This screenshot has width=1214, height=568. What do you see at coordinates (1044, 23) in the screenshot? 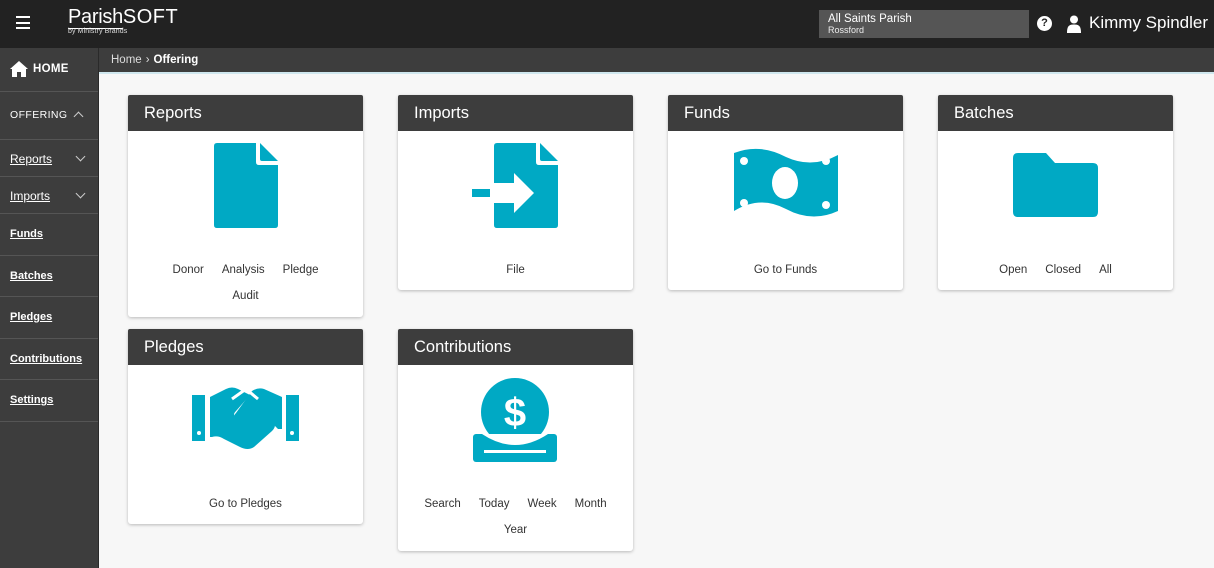
I see `help-icon: ?` at bounding box center [1044, 23].